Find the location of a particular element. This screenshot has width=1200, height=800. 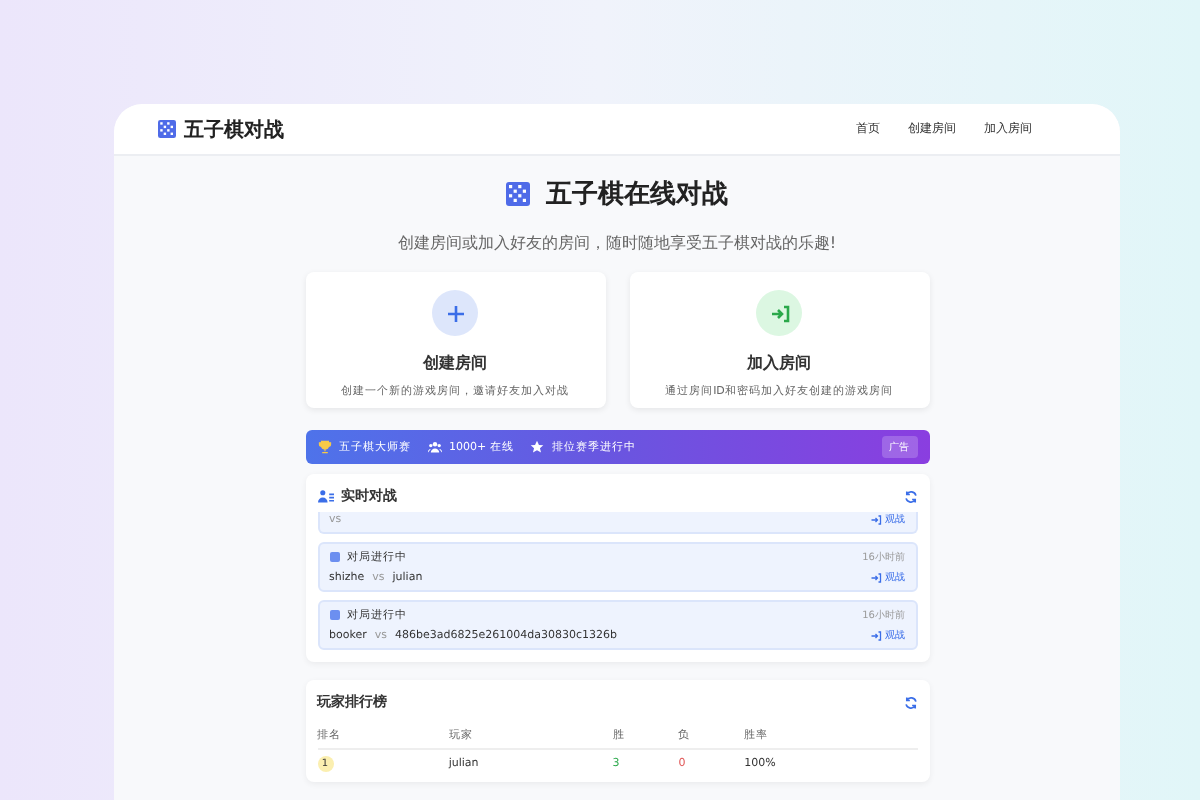

card-title: 加入房间 is located at coordinates (779, 363).